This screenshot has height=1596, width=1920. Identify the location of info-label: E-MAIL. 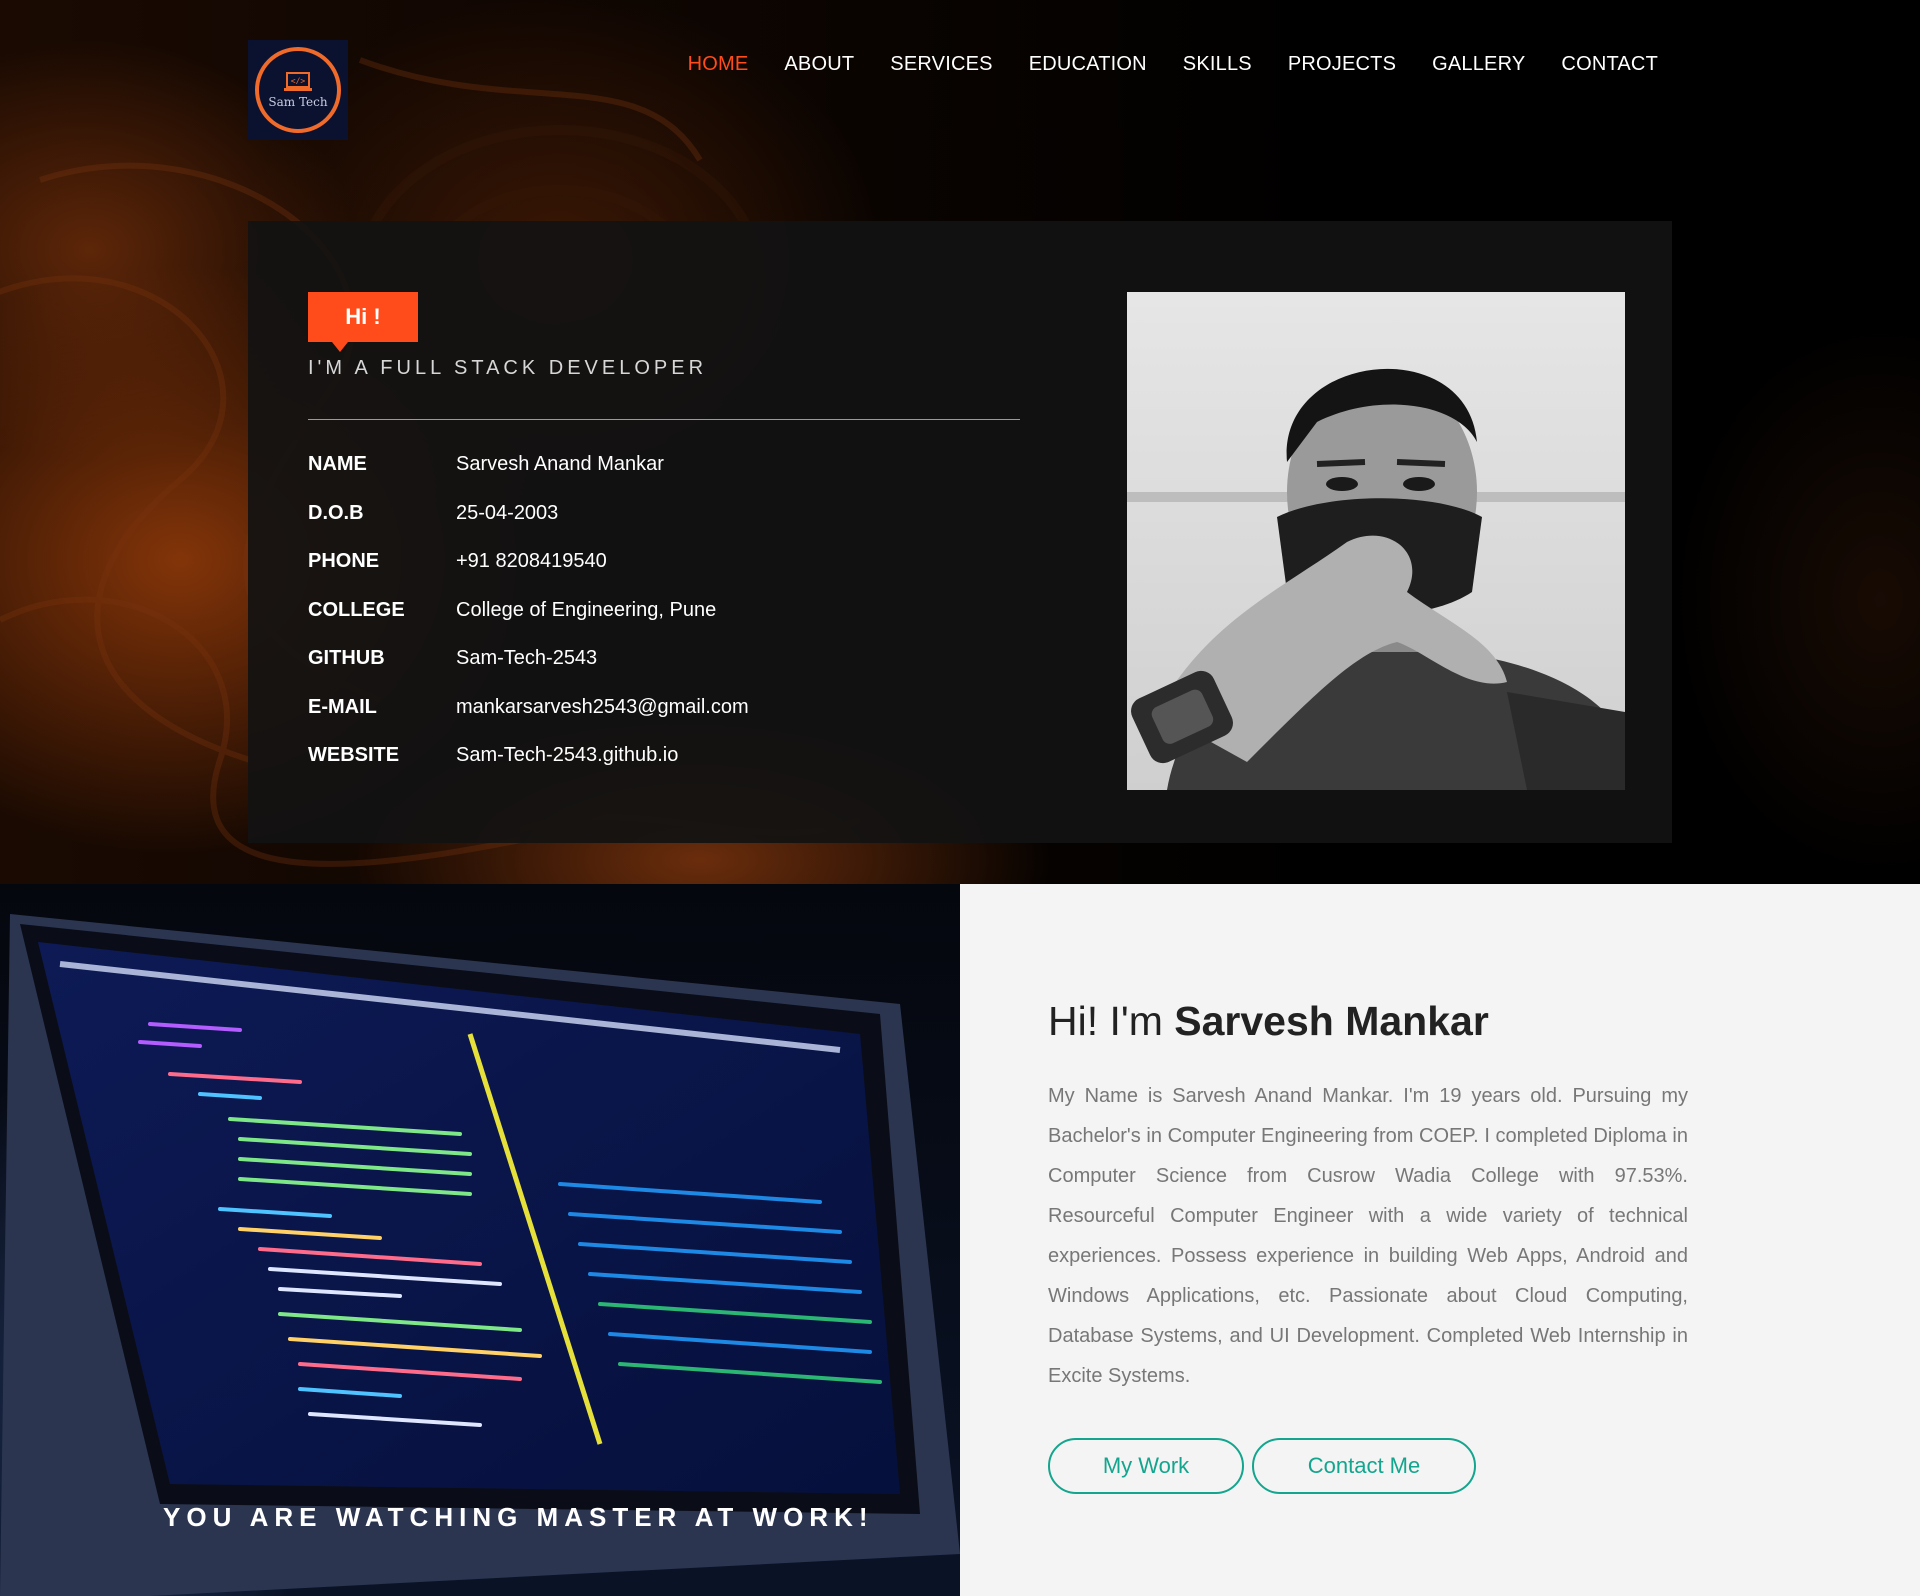
(342, 706).